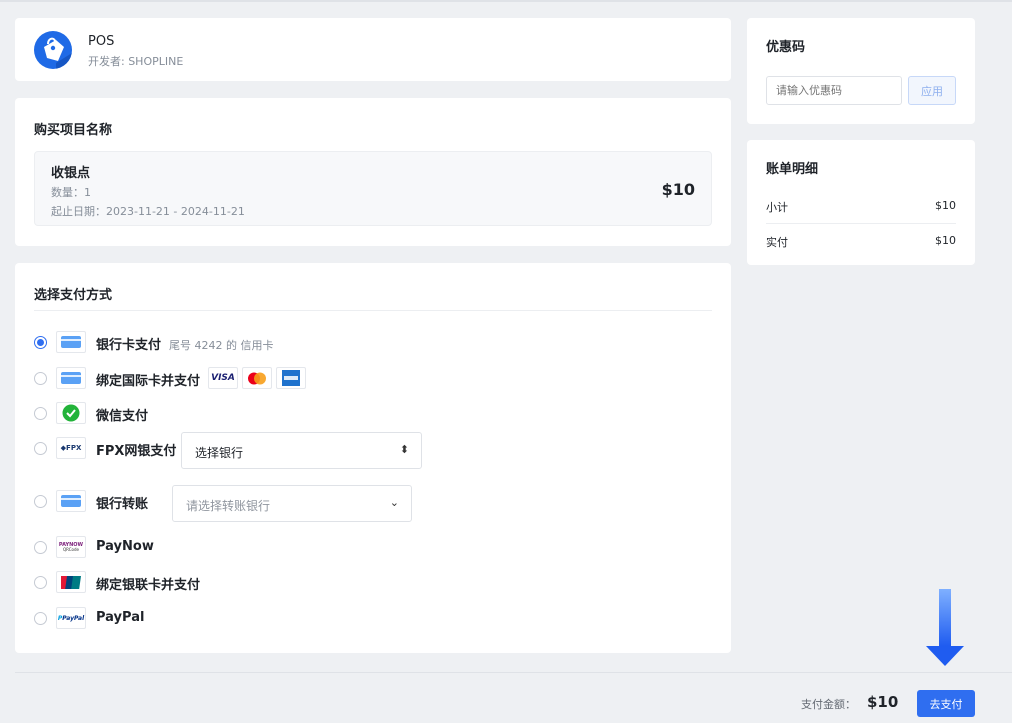 This screenshot has width=1012, height=723. I want to click on radio-paypal, so click(40, 618).